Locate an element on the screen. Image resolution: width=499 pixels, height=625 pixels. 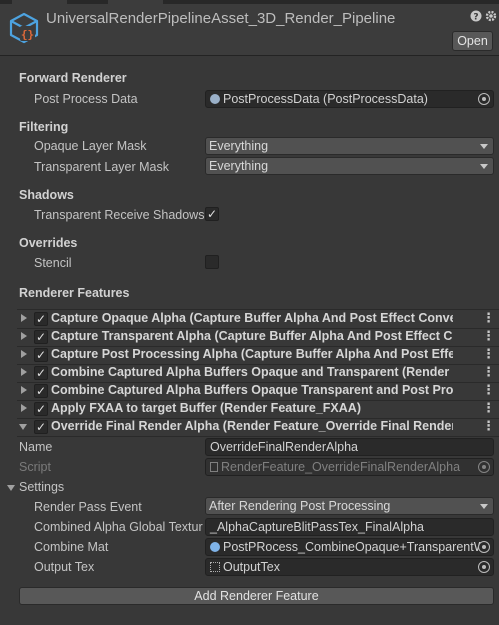
post-process-data-label: Post Process Data is located at coordinates (86, 99).